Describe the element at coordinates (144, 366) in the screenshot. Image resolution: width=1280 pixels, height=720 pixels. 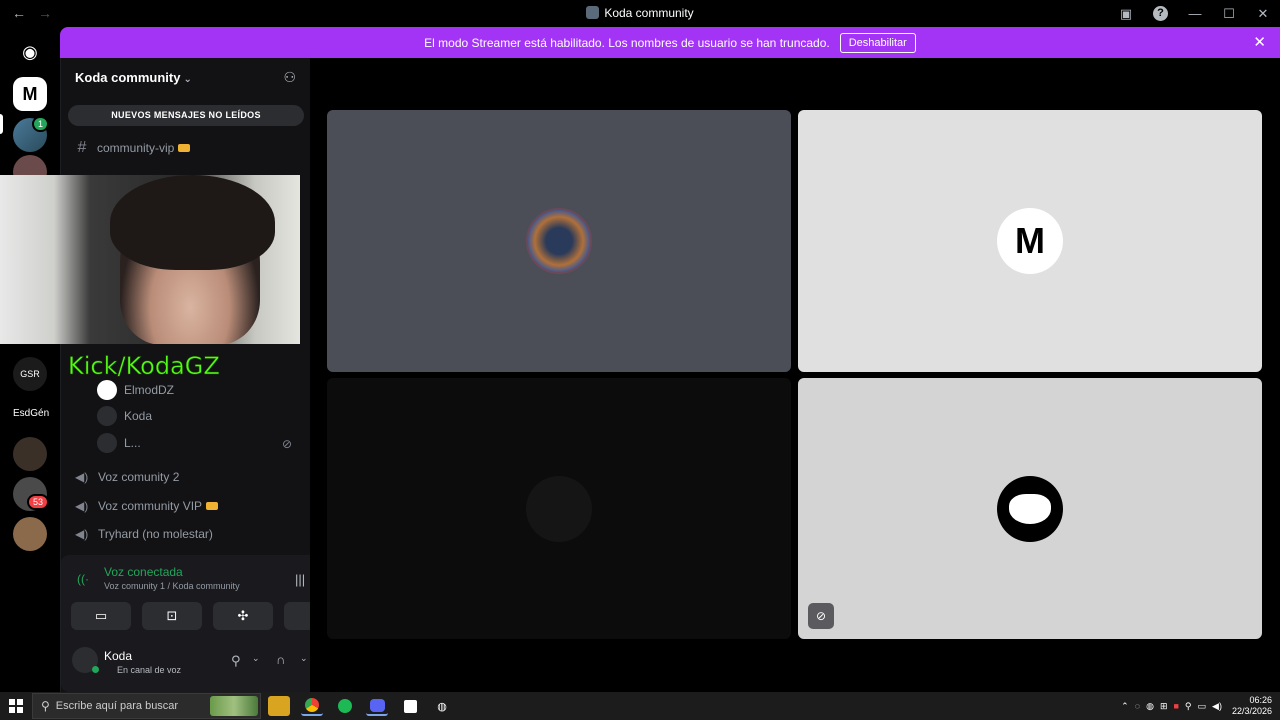
I see `stream-overlay-text: Kick/KodaGZ` at that location.